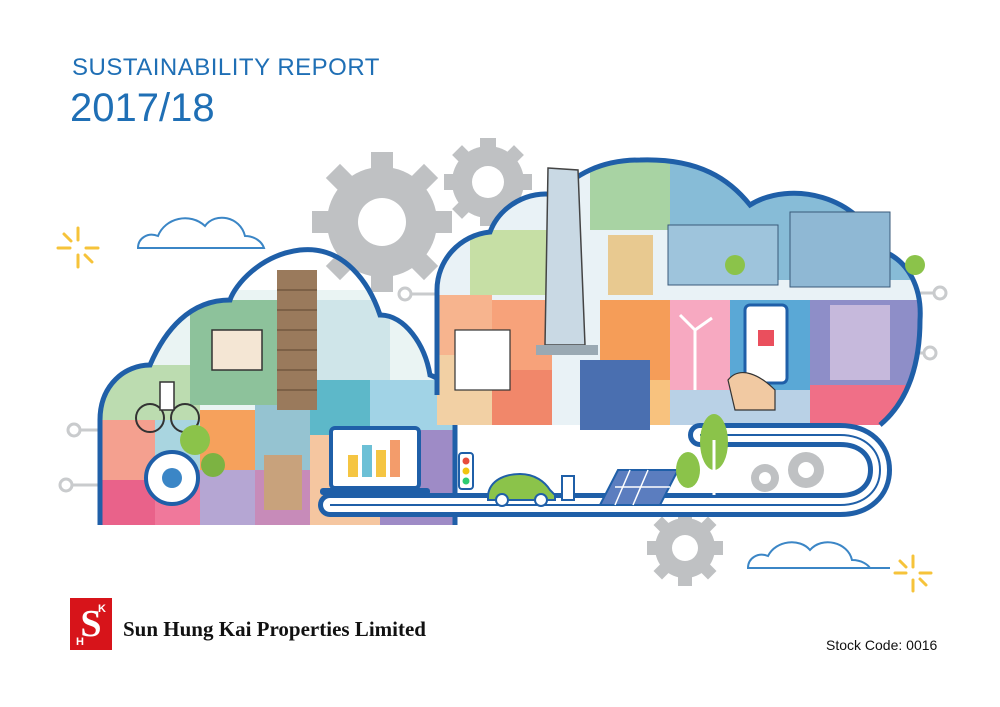 The image size is (1000, 707). I want to click on skyscraper, so click(565, 256).